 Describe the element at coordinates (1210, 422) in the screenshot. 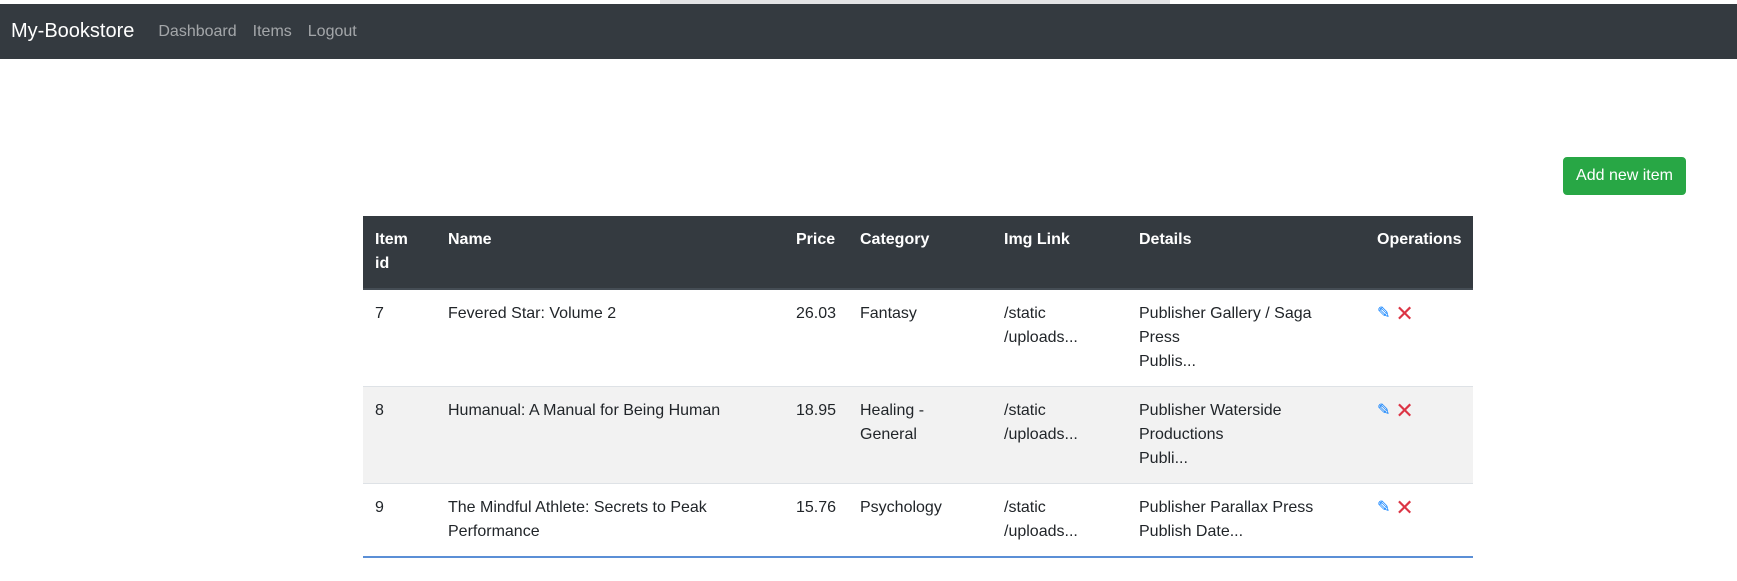

I see `details-publisher: Publisher Waterside Productions` at that location.